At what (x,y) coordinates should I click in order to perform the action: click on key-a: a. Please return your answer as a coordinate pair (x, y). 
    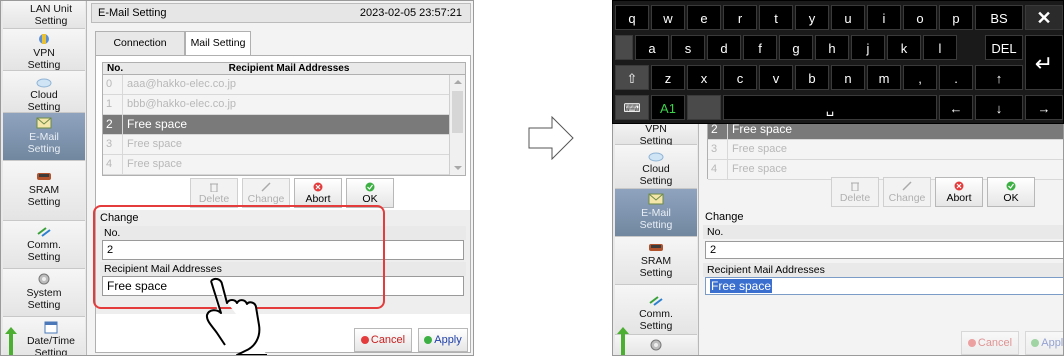
    Looking at the image, I should click on (652, 47).